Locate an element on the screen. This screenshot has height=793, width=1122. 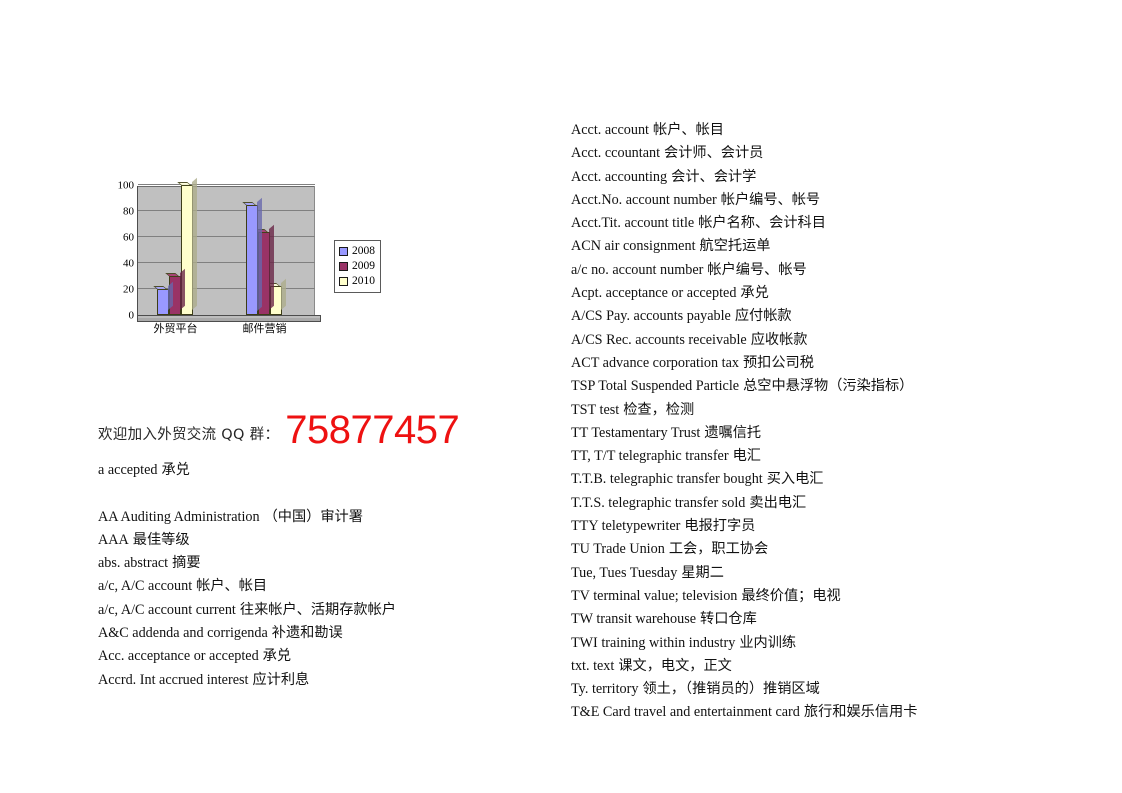
glossary-term: ACN air consignment is located at coordinates (633, 246).